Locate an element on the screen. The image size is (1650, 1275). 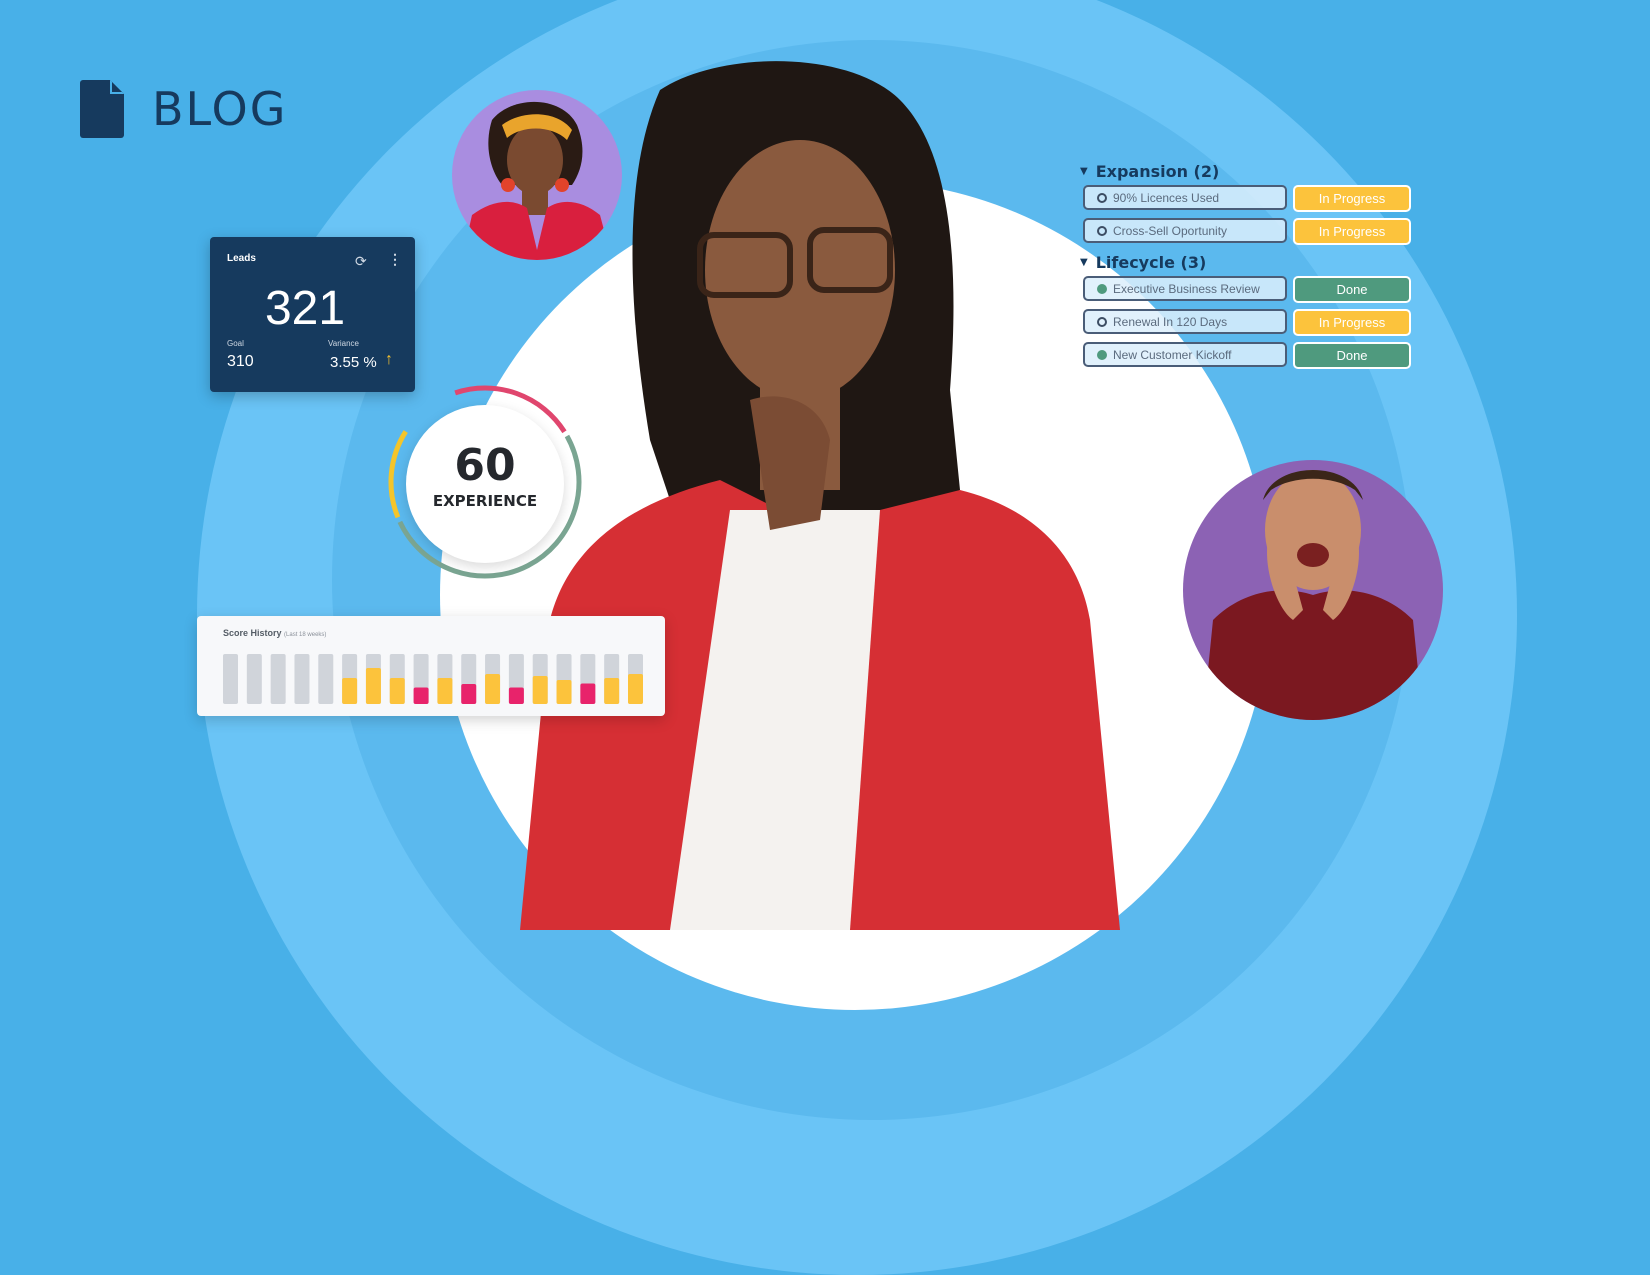
score-history-card: Score History (Last 18 weeks) is located at coordinates (431, 666).